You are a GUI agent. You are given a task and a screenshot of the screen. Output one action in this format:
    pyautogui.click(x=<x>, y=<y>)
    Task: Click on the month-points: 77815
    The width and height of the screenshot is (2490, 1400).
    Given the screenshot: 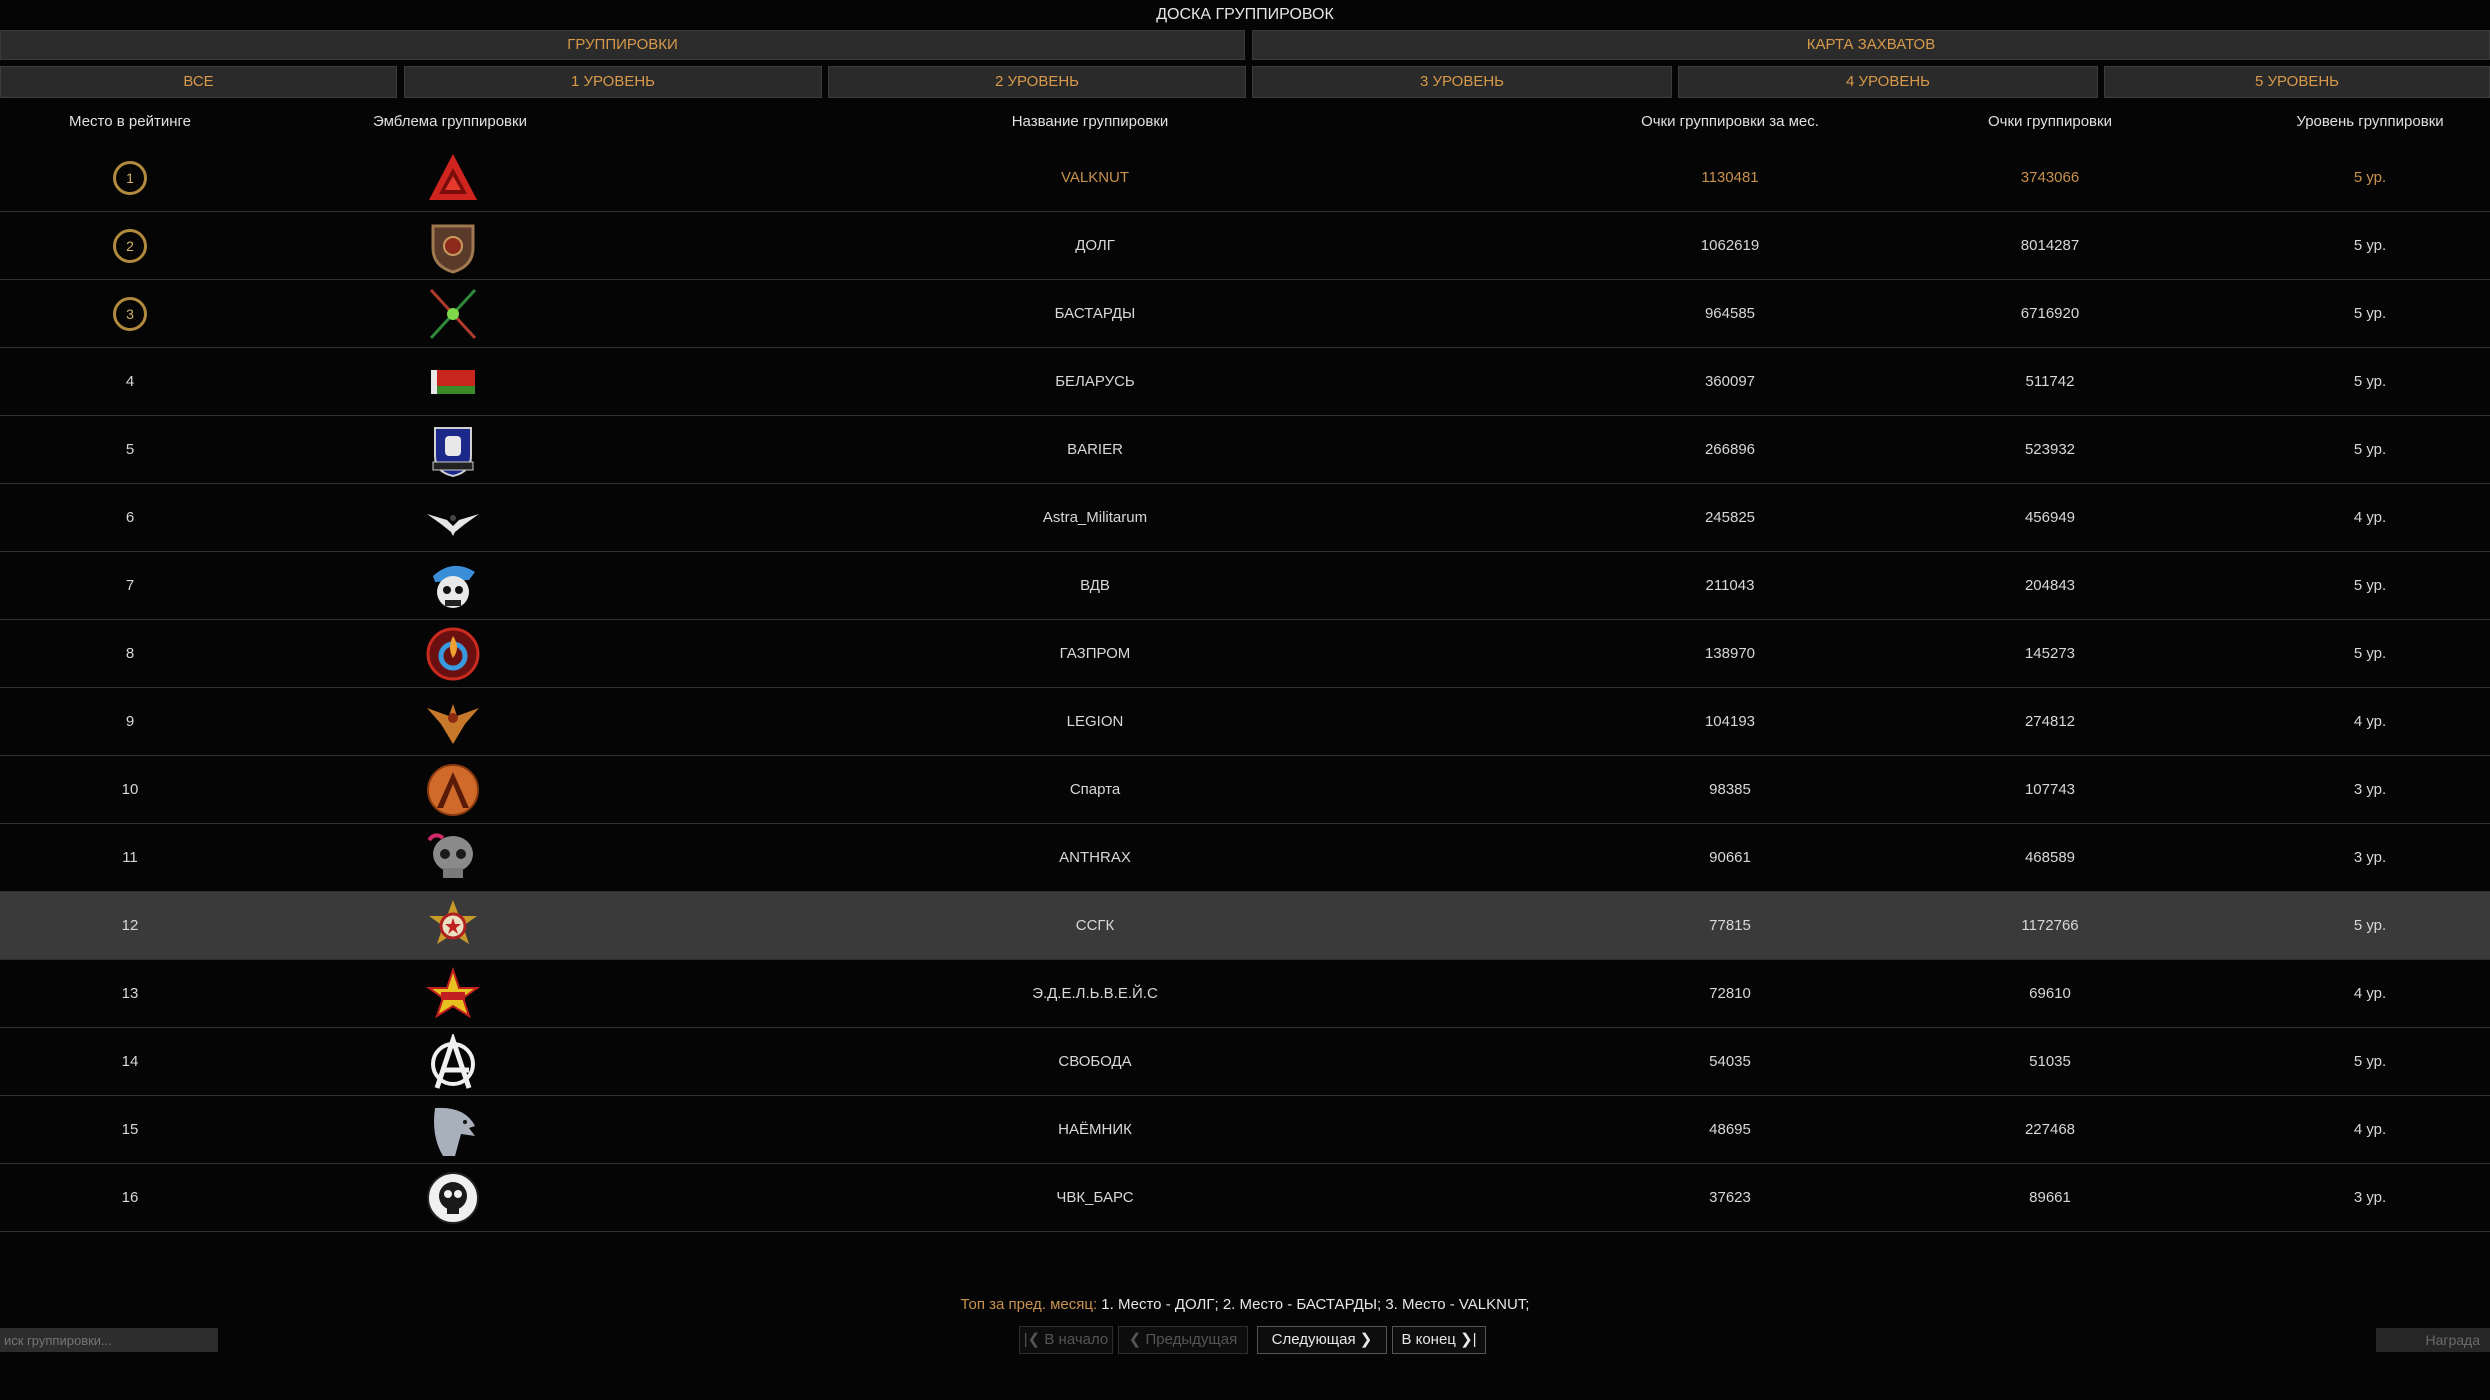 What is the action you would take?
    pyautogui.click(x=1730, y=925)
    